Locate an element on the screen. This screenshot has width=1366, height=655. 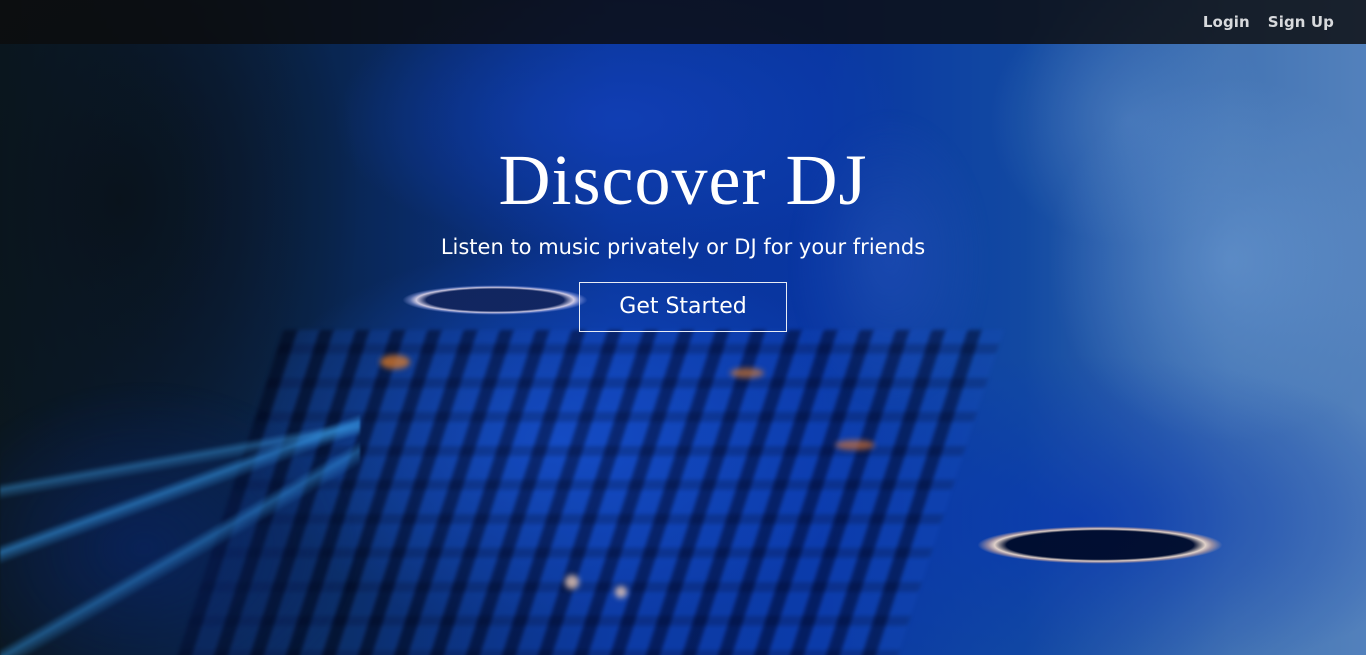
top-navbar: Login Sign Up is located at coordinates (683, 22).